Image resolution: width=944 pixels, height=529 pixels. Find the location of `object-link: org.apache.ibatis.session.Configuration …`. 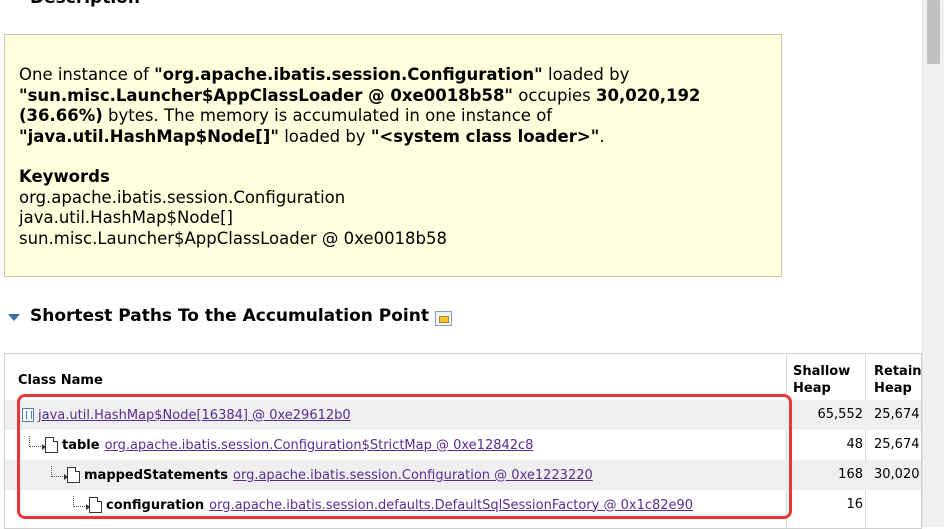

object-link: org.apache.ibatis.session.Configuration … is located at coordinates (413, 475).